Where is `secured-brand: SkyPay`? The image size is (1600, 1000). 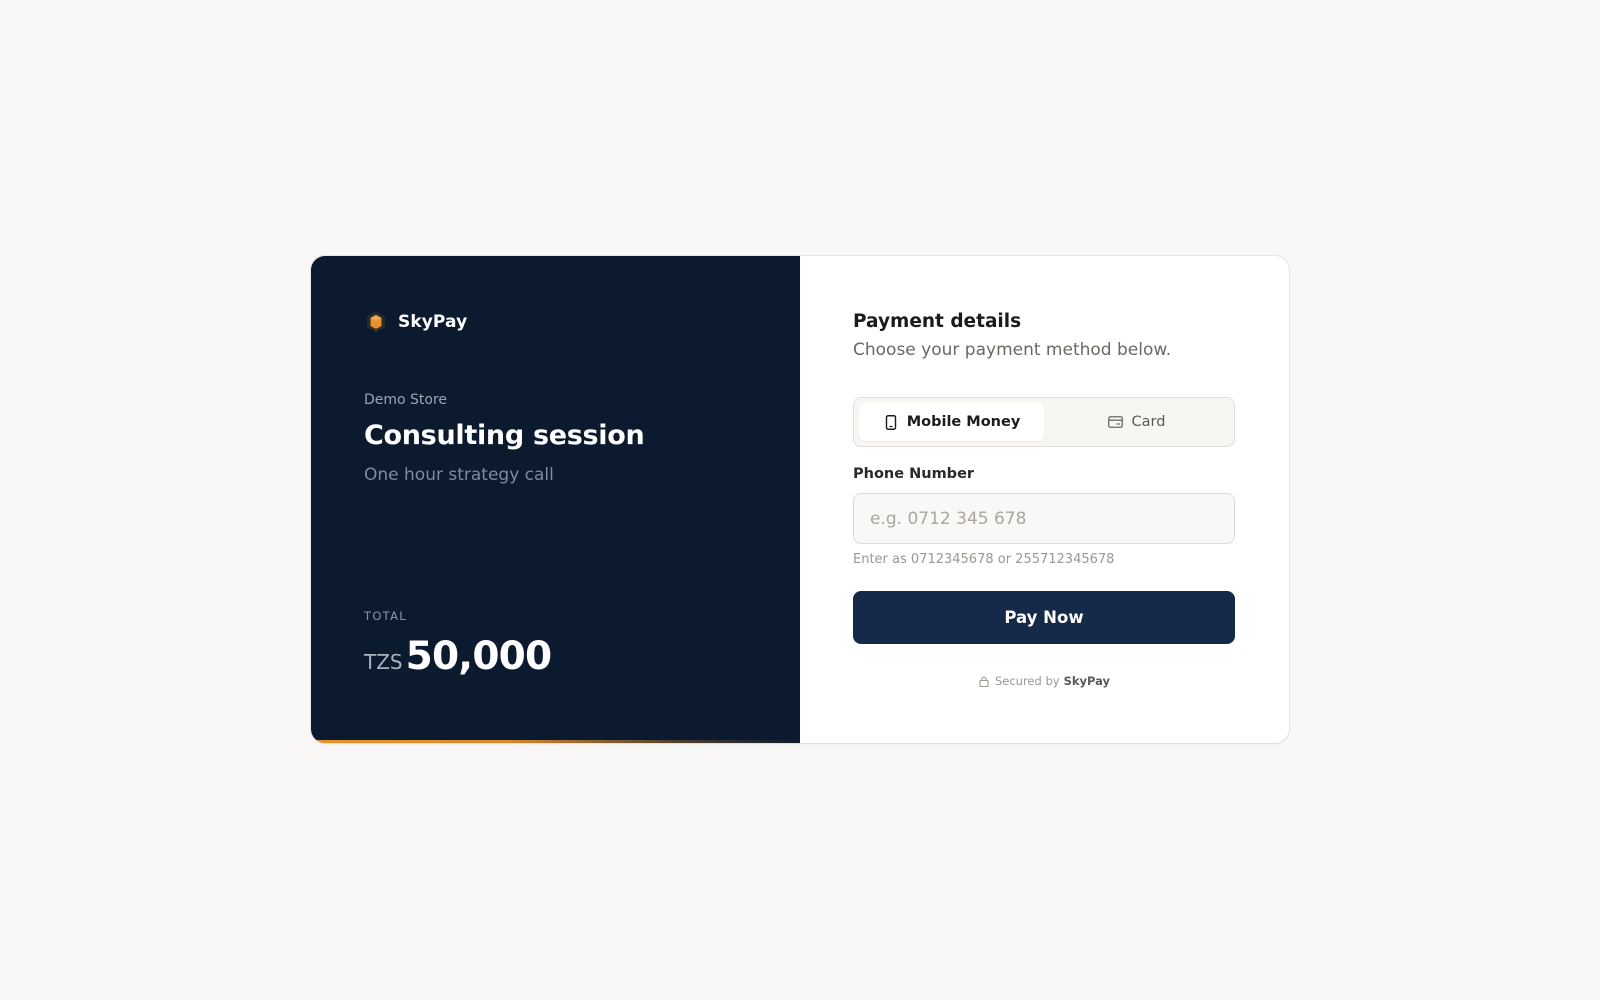
secured-brand: SkyPay is located at coordinates (1087, 681).